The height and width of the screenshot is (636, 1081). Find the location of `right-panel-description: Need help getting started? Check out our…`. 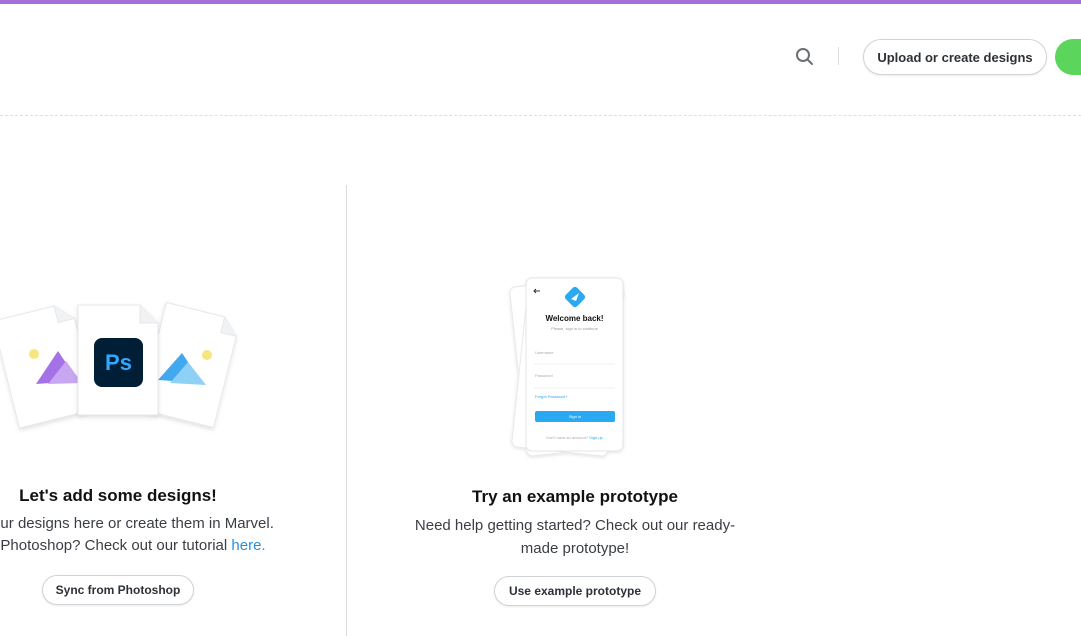

right-panel-description: Need help getting started? Check out our… is located at coordinates (575, 537).